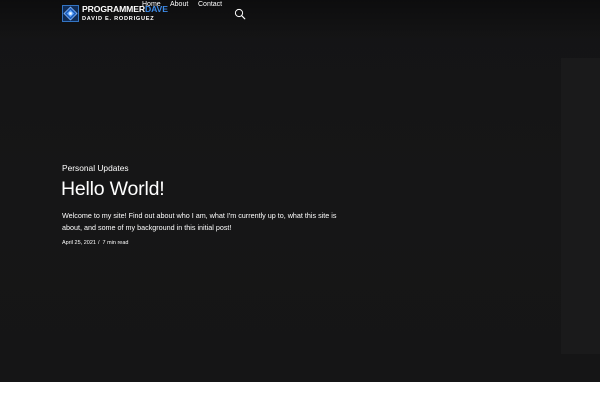 The height and width of the screenshot is (400, 600). I want to click on search-icon, so click(240, 14).